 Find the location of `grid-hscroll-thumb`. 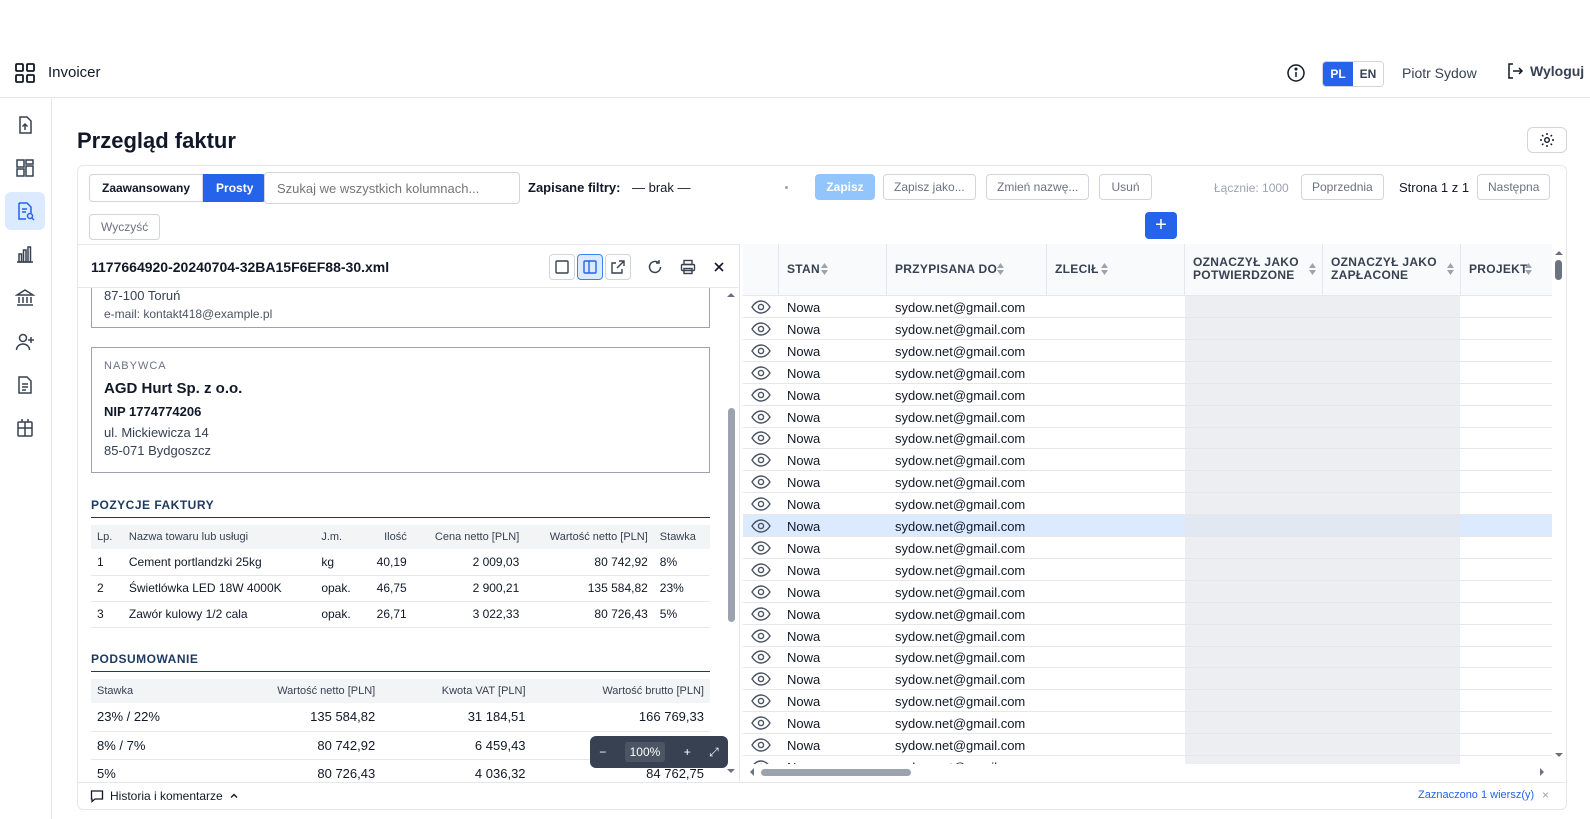

grid-hscroll-thumb is located at coordinates (836, 772).